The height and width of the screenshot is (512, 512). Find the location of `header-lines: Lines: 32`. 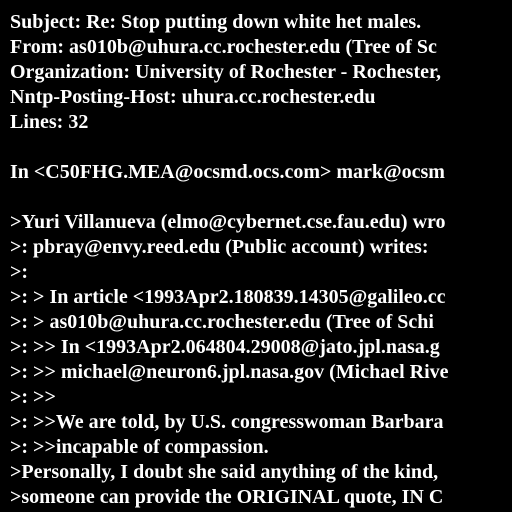

header-lines: Lines: 32 is located at coordinates (49, 122).